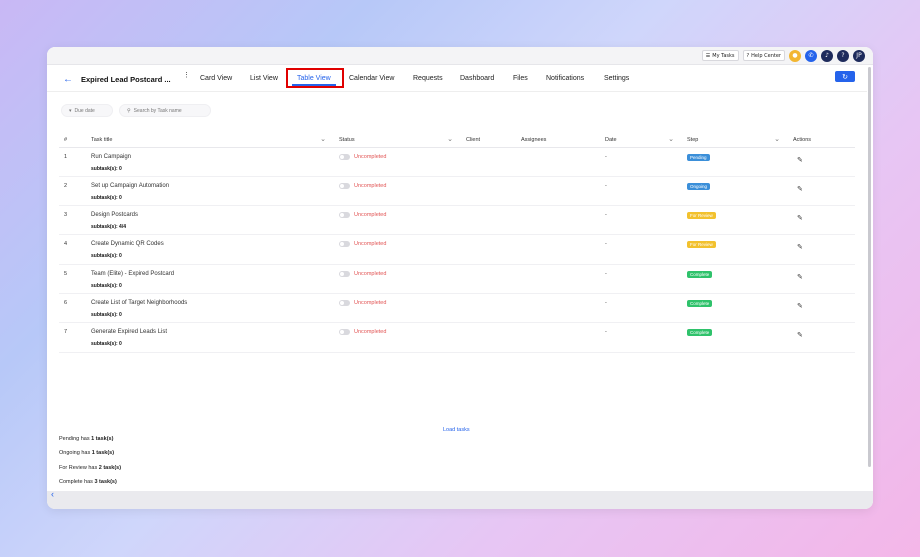 This screenshot has height=557, width=920. What do you see at coordinates (212, 303) in the screenshot?
I see `task-title: Create List of Target Neighborhoods` at bounding box center [212, 303].